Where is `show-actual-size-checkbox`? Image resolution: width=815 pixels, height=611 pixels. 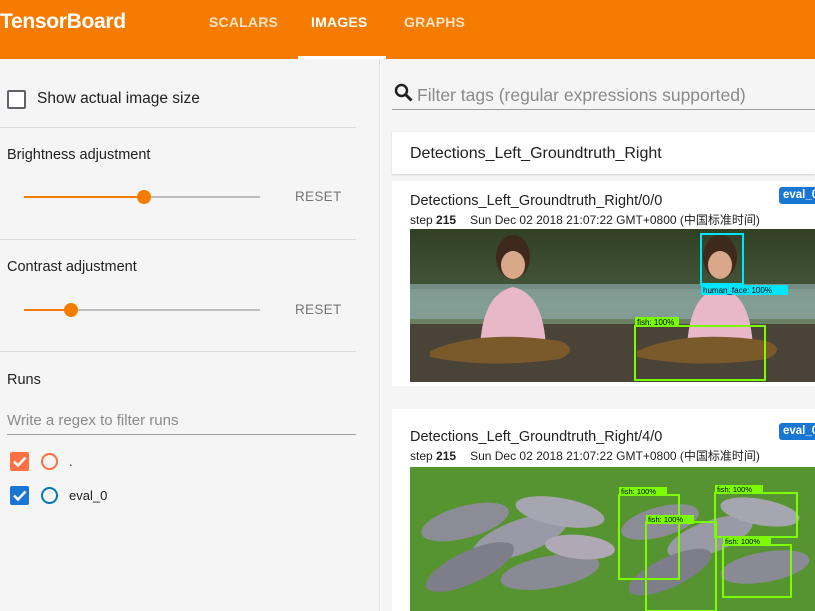
show-actual-size-checkbox is located at coordinates (16, 99).